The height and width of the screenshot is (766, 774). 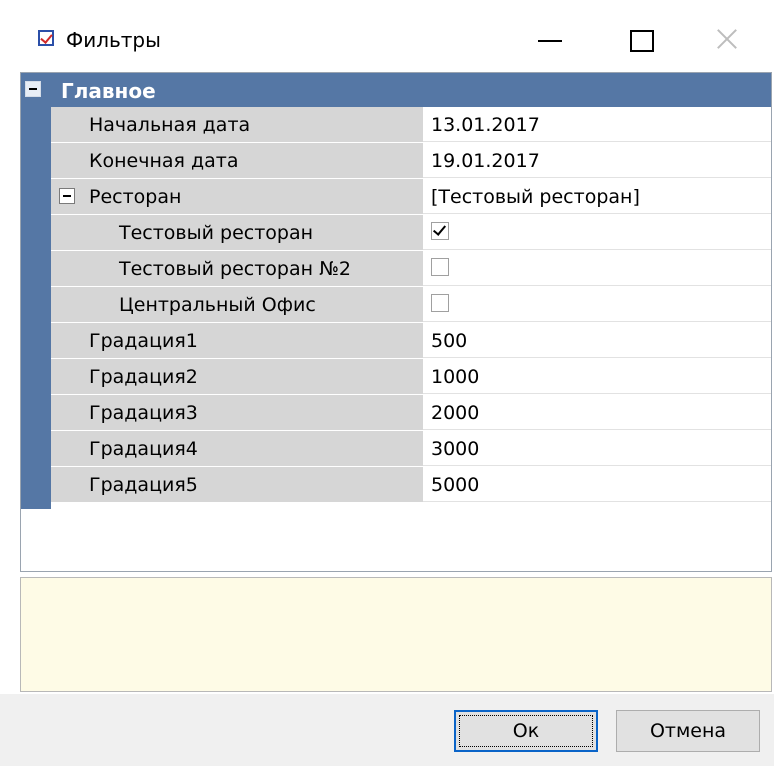 I want to click on property-label: Градация4, so click(x=143, y=449).